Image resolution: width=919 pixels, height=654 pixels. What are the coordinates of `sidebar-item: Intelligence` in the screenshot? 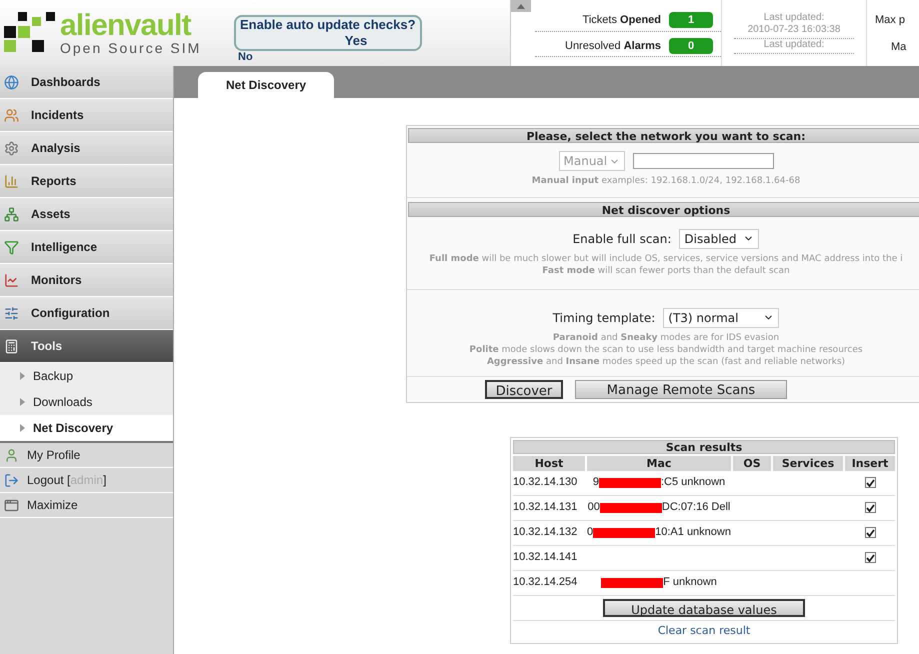 It's located at (86, 247).